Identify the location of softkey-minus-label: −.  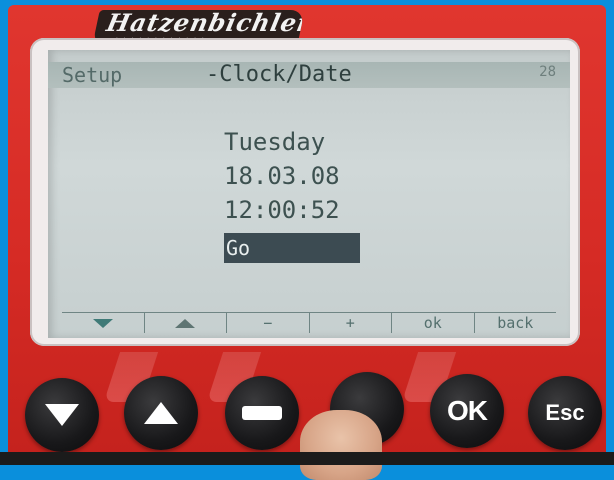
(268, 323).